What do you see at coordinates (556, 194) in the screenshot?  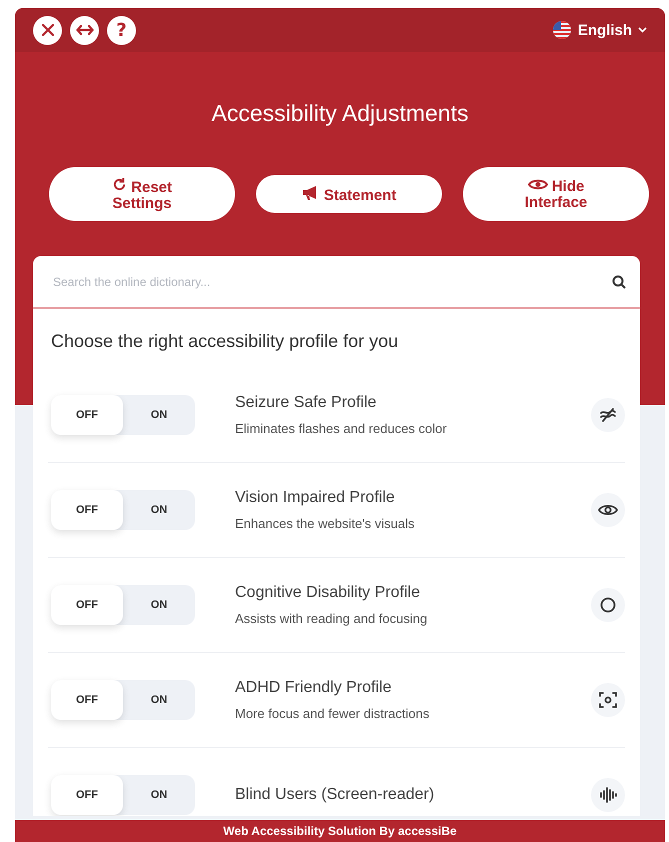 I see `hide-interface-button: Hide Interface` at bounding box center [556, 194].